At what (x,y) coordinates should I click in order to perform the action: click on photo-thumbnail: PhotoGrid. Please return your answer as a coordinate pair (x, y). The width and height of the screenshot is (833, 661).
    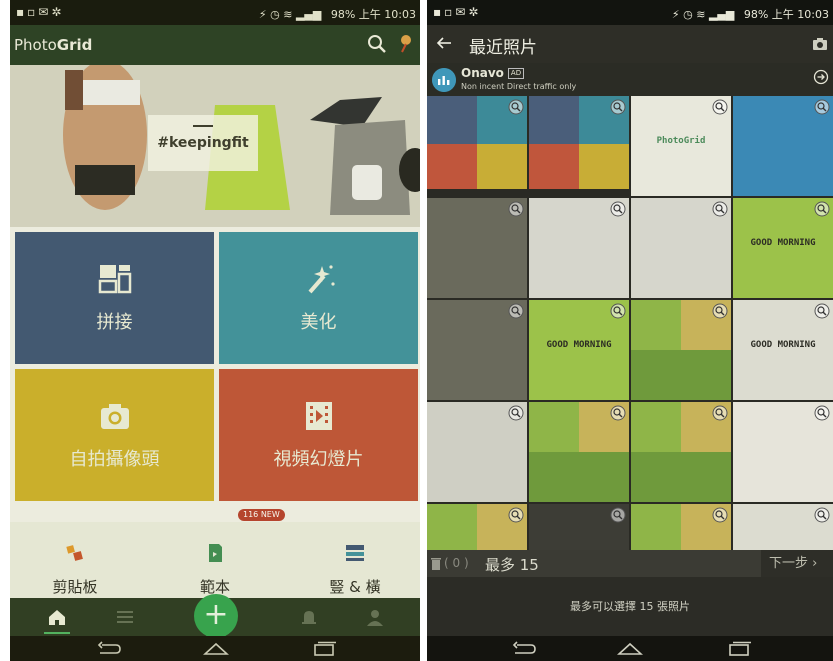
    Looking at the image, I should click on (681, 146).